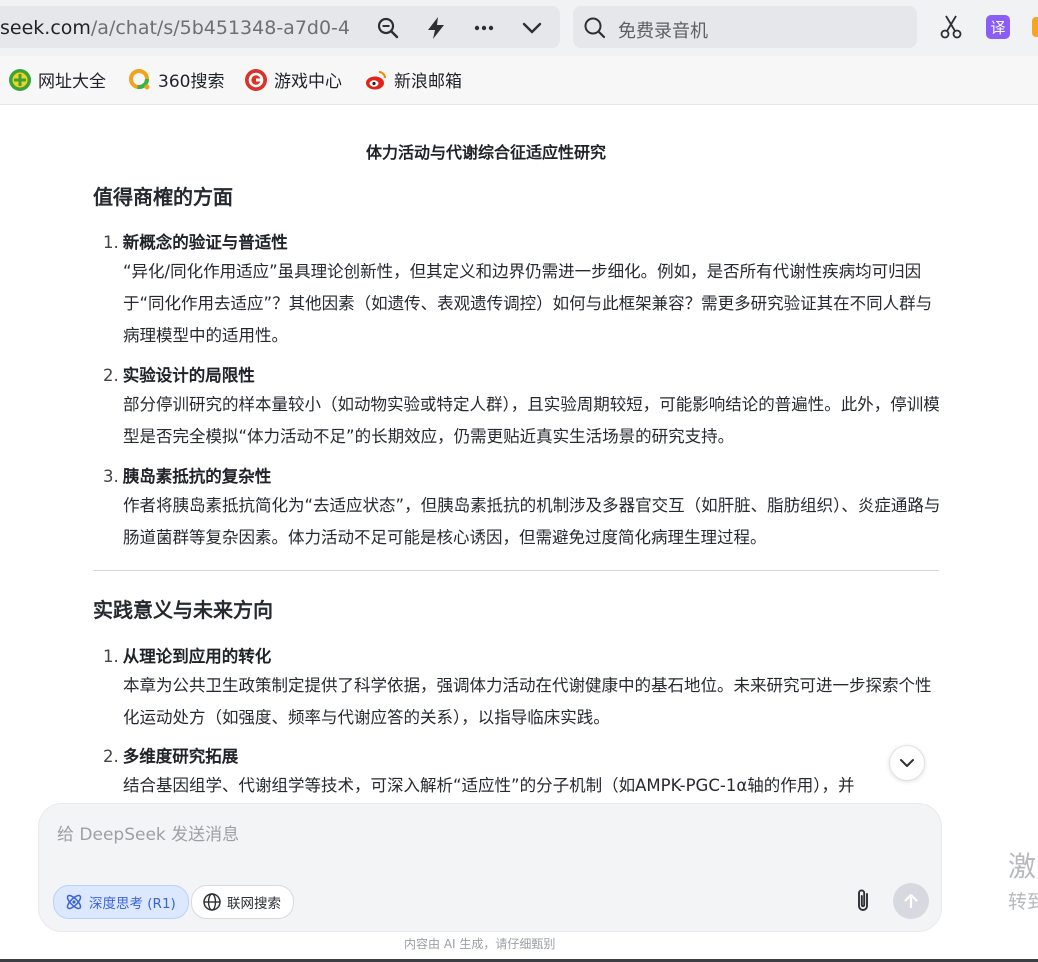 The width and height of the screenshot is (1038, 962). Describe the element at coordinates (486, 152) in the screenshot. I see `doc-title: 体力活动与代谢综合征适应性研究` at that location.